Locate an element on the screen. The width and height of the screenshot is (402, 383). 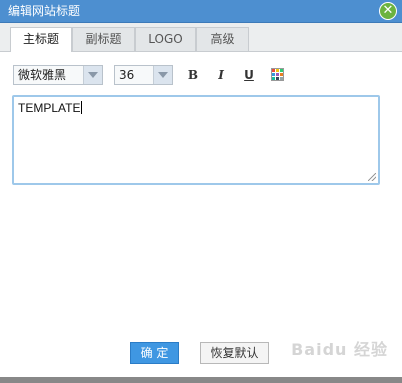
underline-button: U is located at coordinates (249, 75).